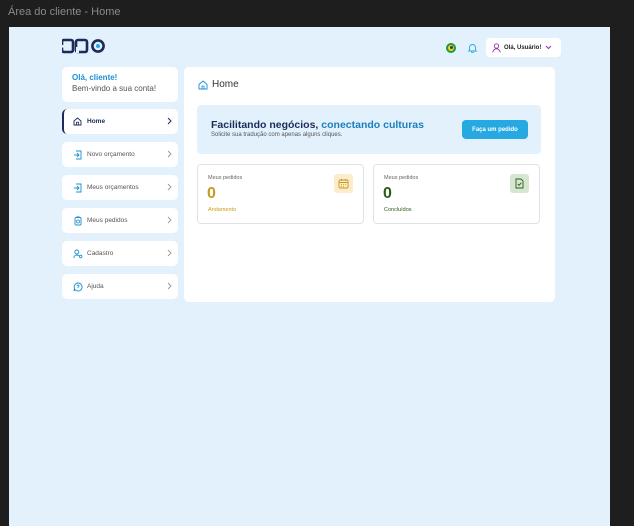 This screenshot has height=526, width=634. Describe the element at coordinates (225, 84) in the screenshot. I see `page-title-text: Home` at that location.